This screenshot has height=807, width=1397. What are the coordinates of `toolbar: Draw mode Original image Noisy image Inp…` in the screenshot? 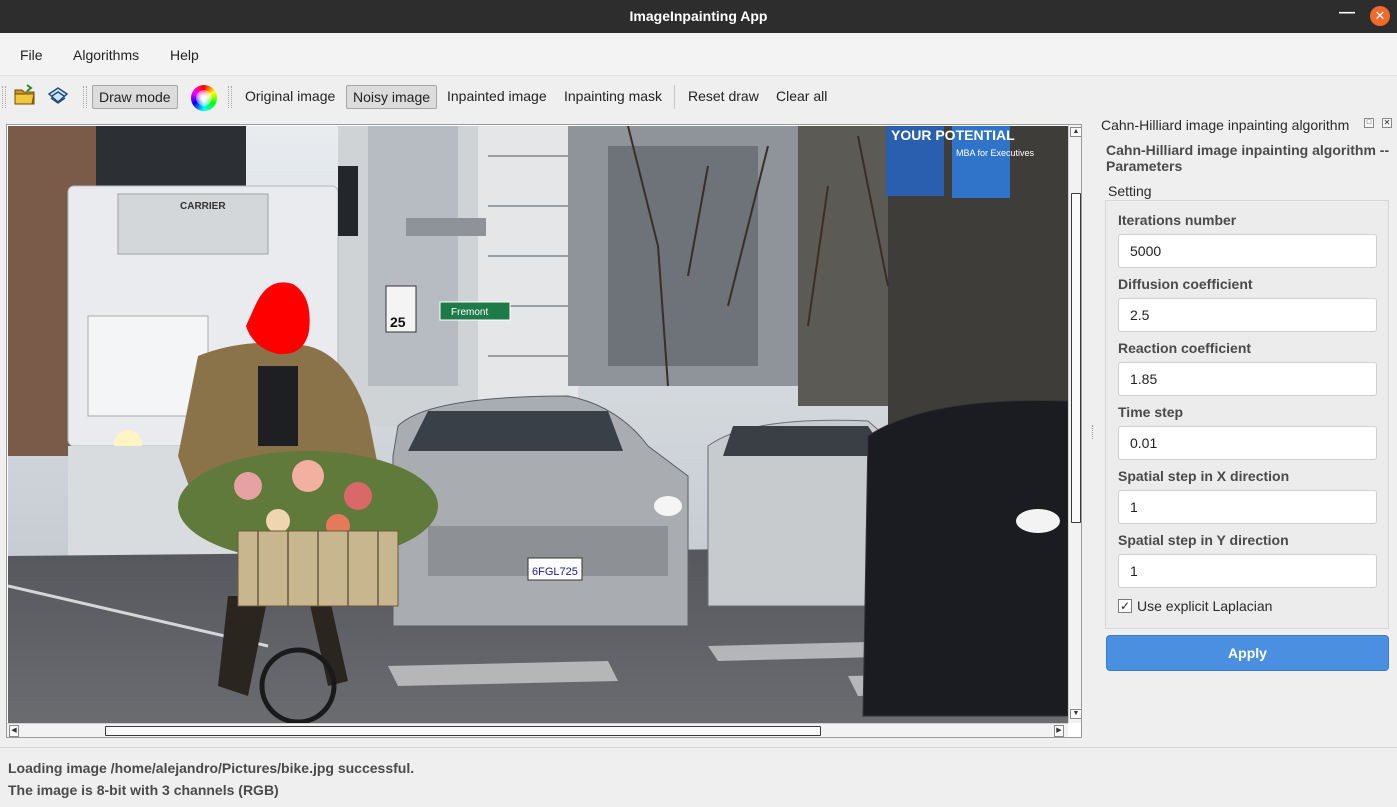 It's located at (698, 95).